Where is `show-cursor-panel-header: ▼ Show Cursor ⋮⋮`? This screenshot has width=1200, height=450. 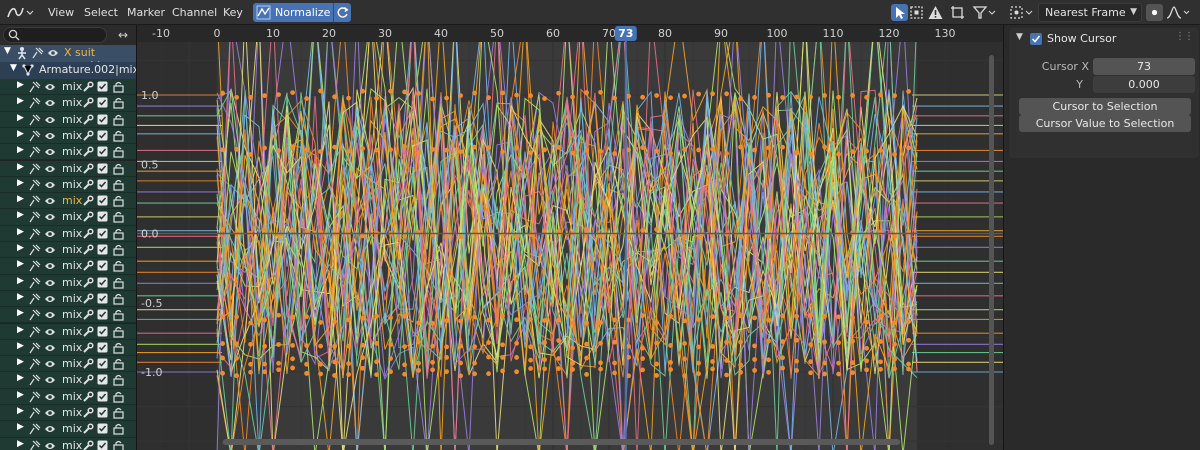 show-cursor-panel-header: ▼ Show Cursor ⋮⋮ is located at coordinates (1104, 39).